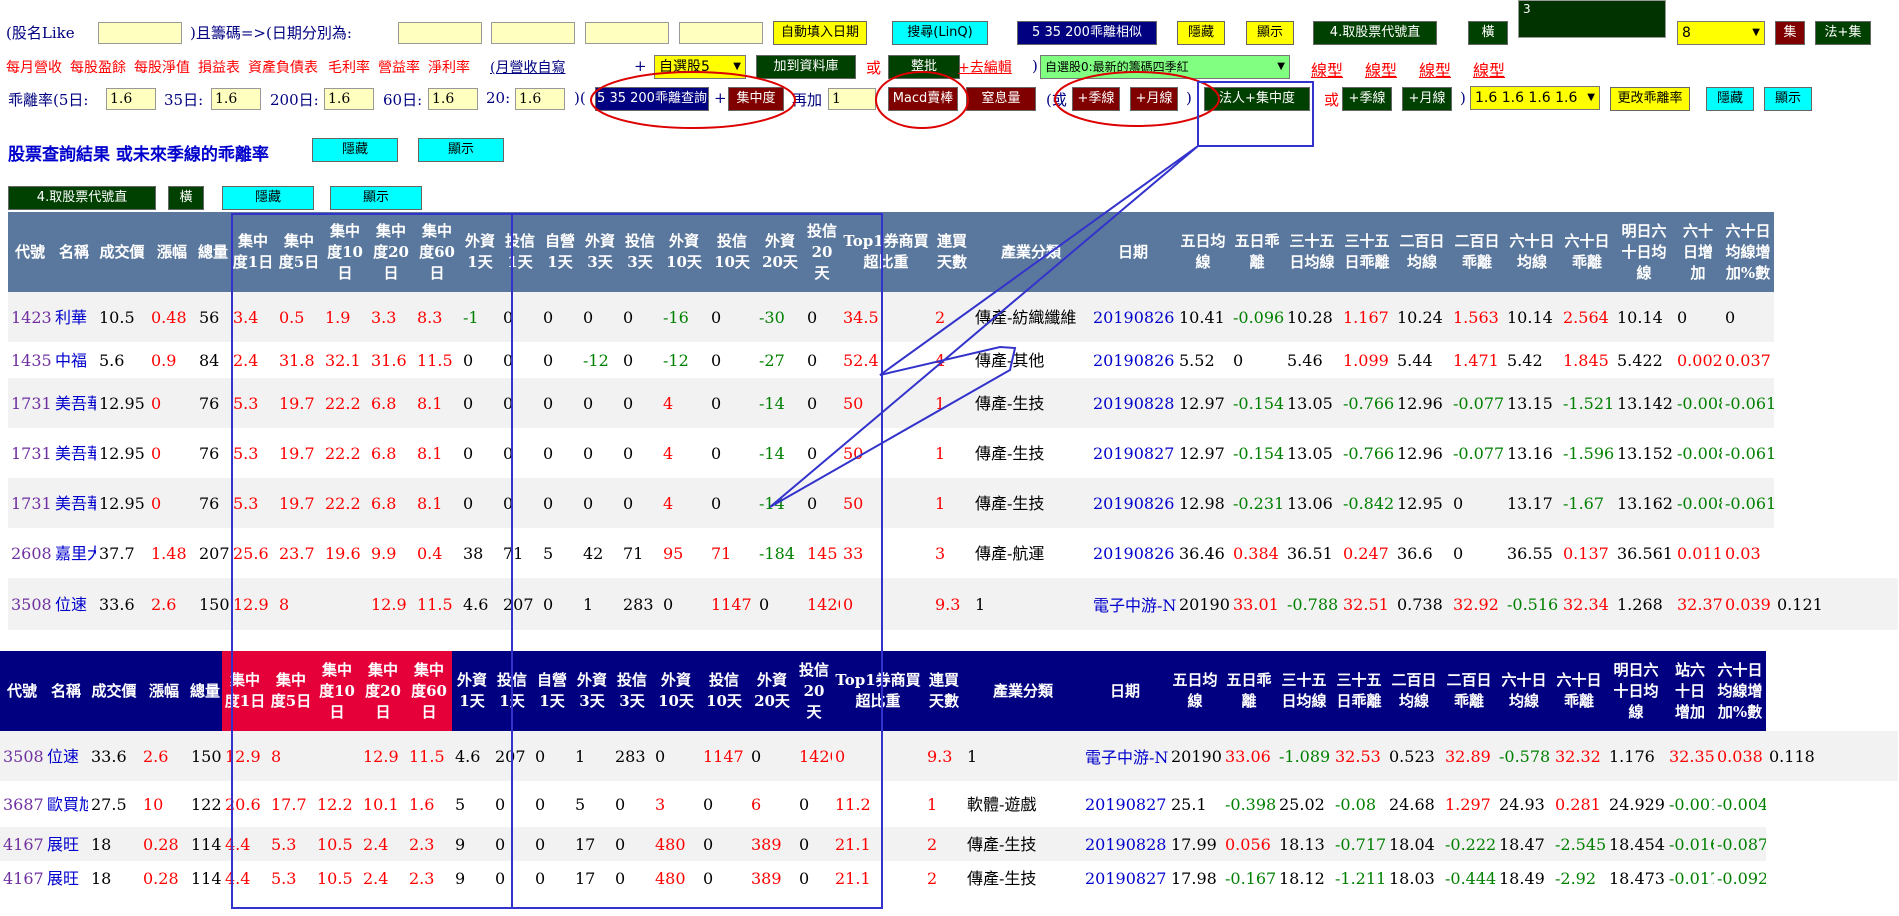  What do you see at coordinates (1381, 69) in the screenshot?
I see `line-type-link-2: 線型` at bounding box center [1381, 69].